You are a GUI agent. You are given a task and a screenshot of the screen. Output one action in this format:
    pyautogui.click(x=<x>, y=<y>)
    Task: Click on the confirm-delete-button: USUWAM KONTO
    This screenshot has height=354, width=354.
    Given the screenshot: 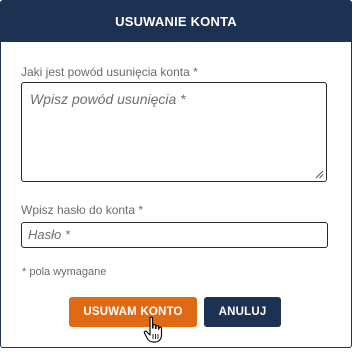 What is the action you would take?
    pyautogui.click(x=133, y=312)
    